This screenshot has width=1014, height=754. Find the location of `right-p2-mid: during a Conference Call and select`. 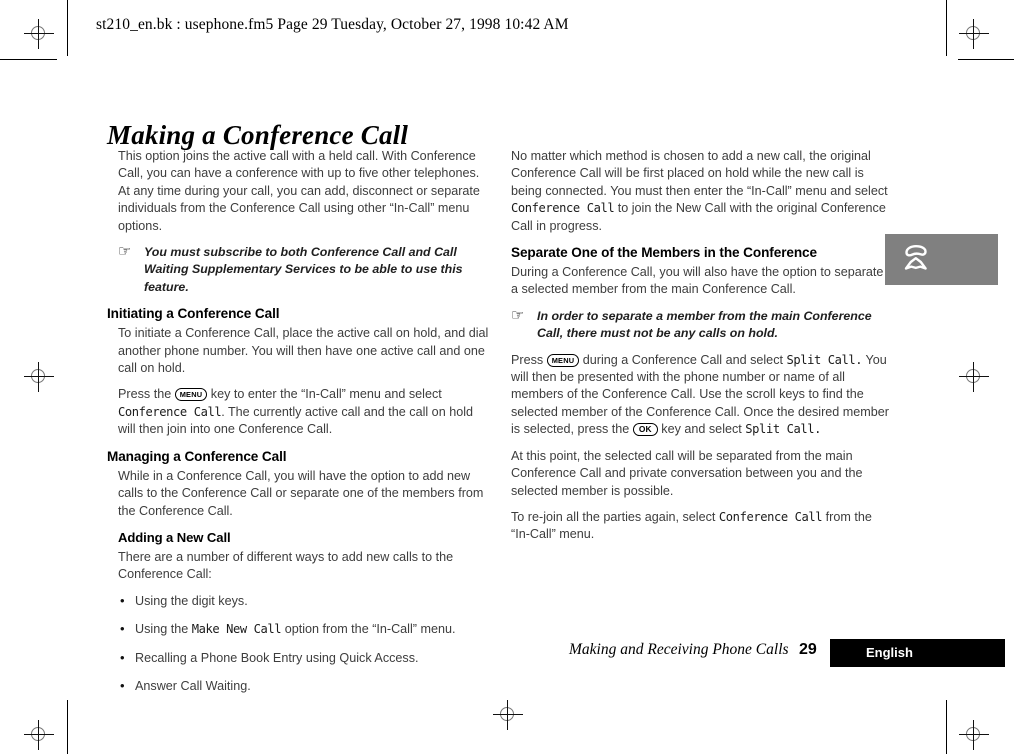

right-p2-mid: during a Conference Call and select is located at coordinates (682, 359).